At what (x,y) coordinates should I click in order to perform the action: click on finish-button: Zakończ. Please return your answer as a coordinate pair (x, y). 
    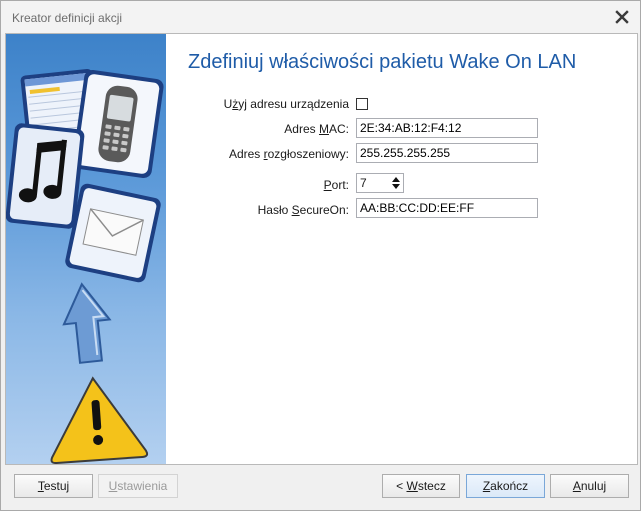
    Looking at the image, I should click on (505, 486).